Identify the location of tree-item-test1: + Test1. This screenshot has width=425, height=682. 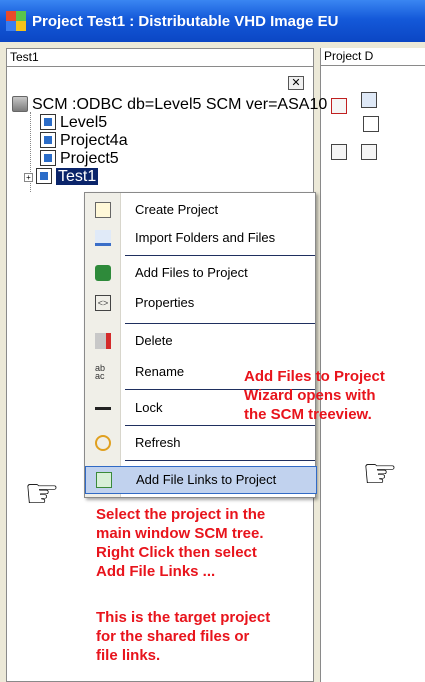
(61, 177).